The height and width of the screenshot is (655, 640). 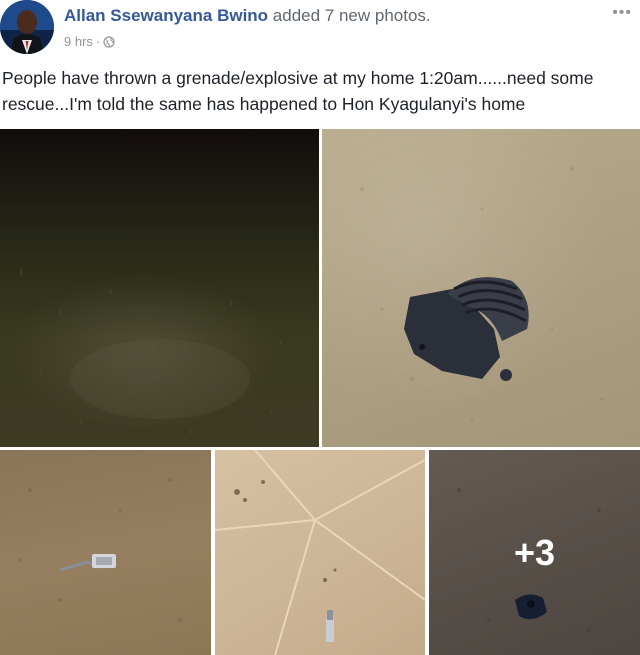 What do you see at coordinates (166, 15) in the screenshot?
I see `author-name-link: Allan Ssewanyana Bwino` at bounding box center [166, 15].